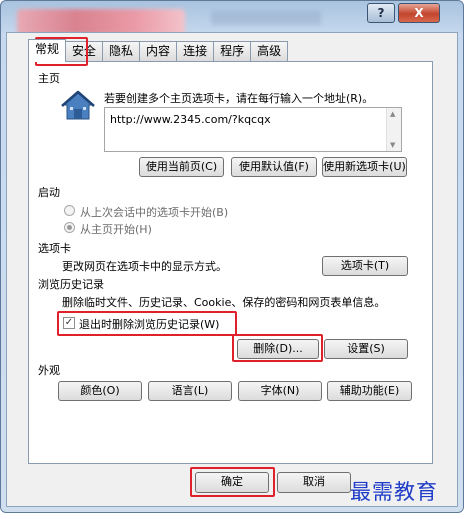  I want to click on help-button: ?, so click(381, 13).